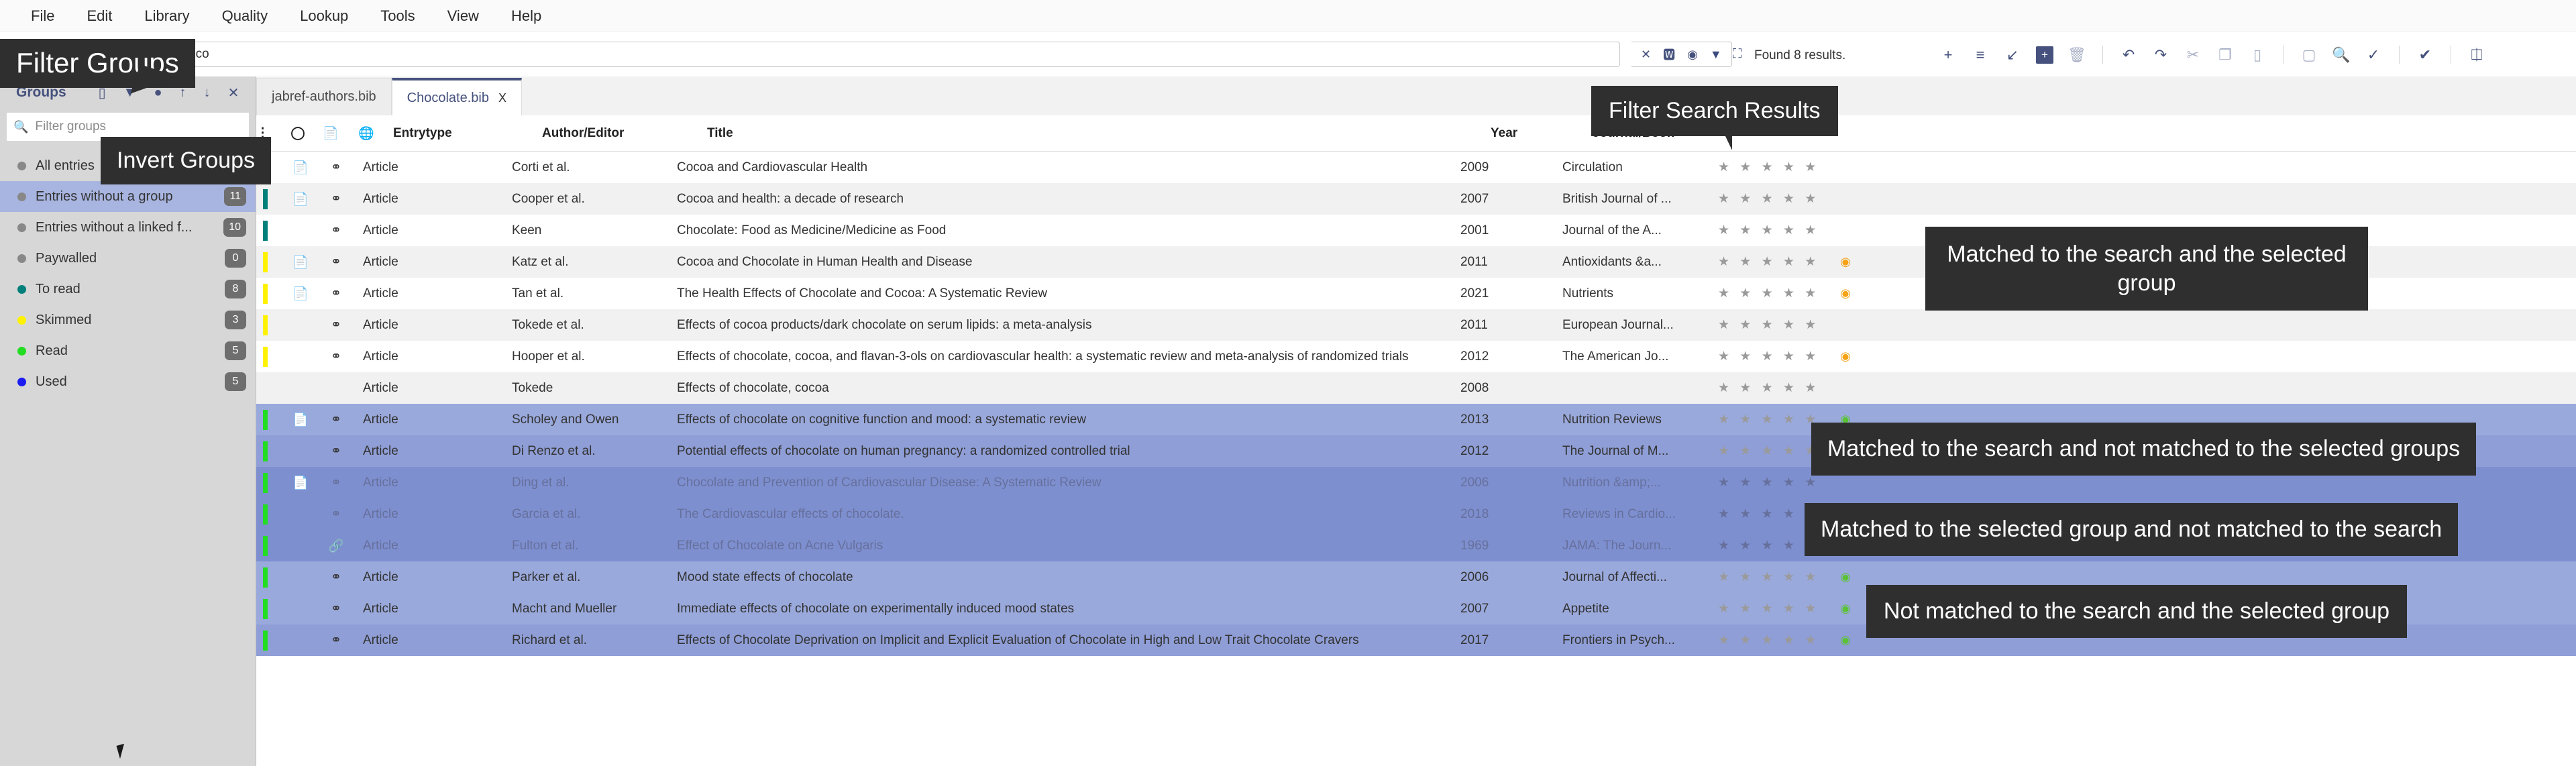 The height and width of the screenshot is (766, 2576). I want to click on regex-icon: ◉, so click(1692, 55).